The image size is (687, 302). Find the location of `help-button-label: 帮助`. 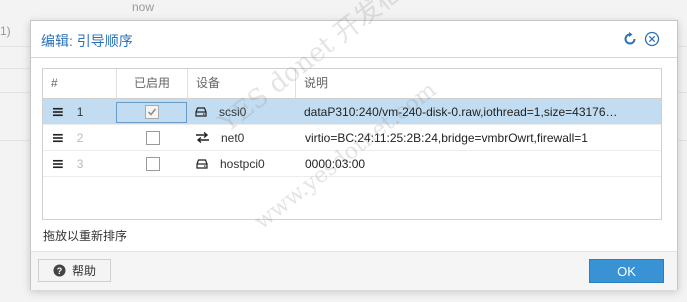

help-button-label: 帮助 is located at coordinates (83, 271).